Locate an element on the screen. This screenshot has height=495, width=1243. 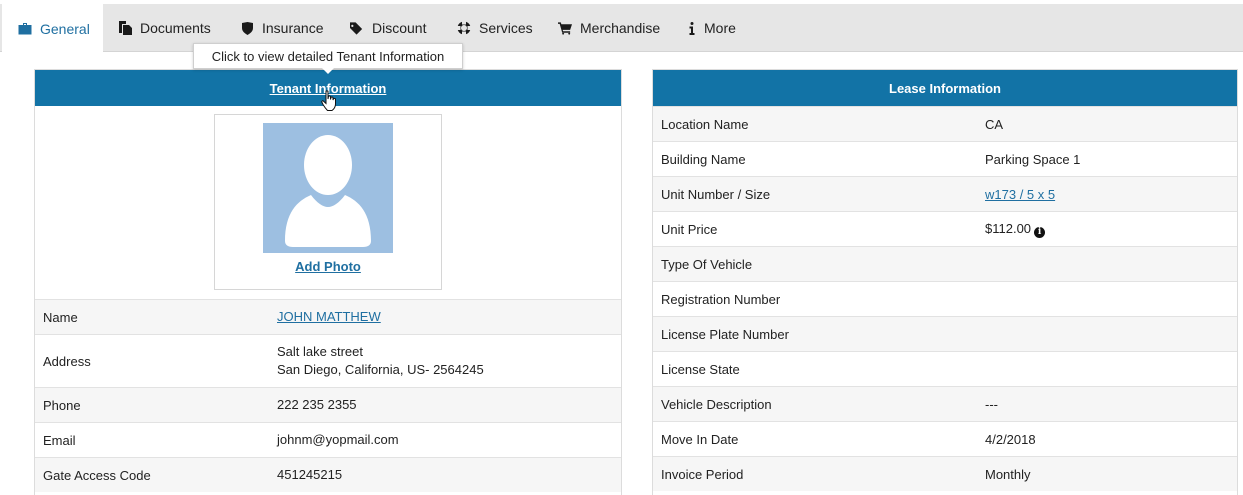
tag-icon is located at coordinates (357, 28).